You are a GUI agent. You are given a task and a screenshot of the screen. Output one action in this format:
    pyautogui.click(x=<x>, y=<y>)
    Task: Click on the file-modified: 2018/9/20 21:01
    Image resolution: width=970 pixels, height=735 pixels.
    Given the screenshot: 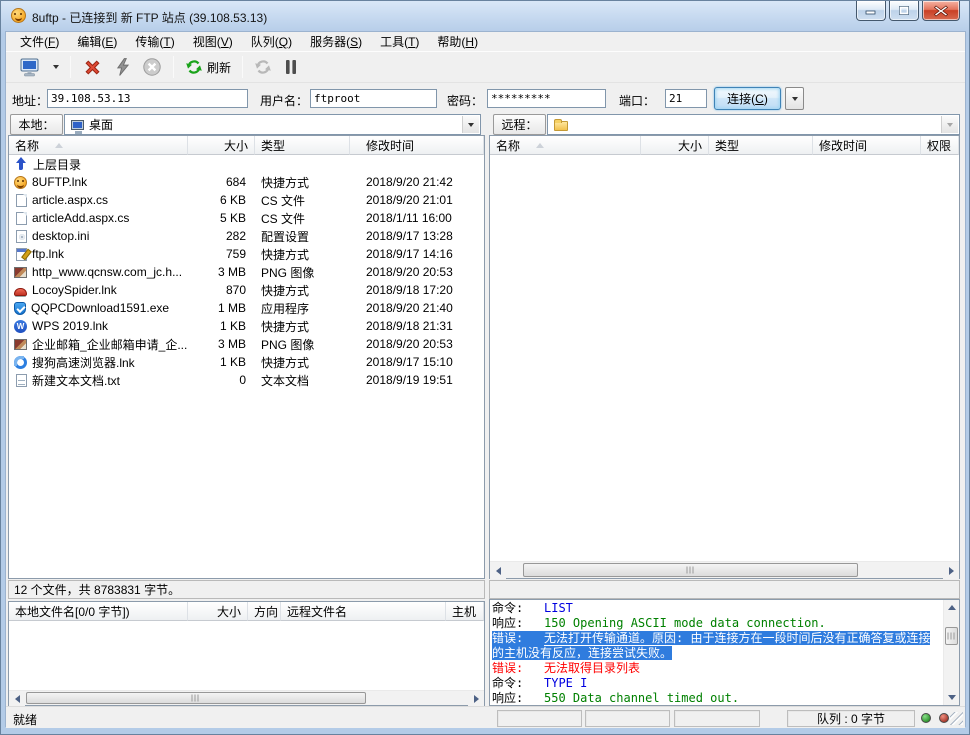 What is the action you would take?
    pyautogui.click(x=409, y=200)
    